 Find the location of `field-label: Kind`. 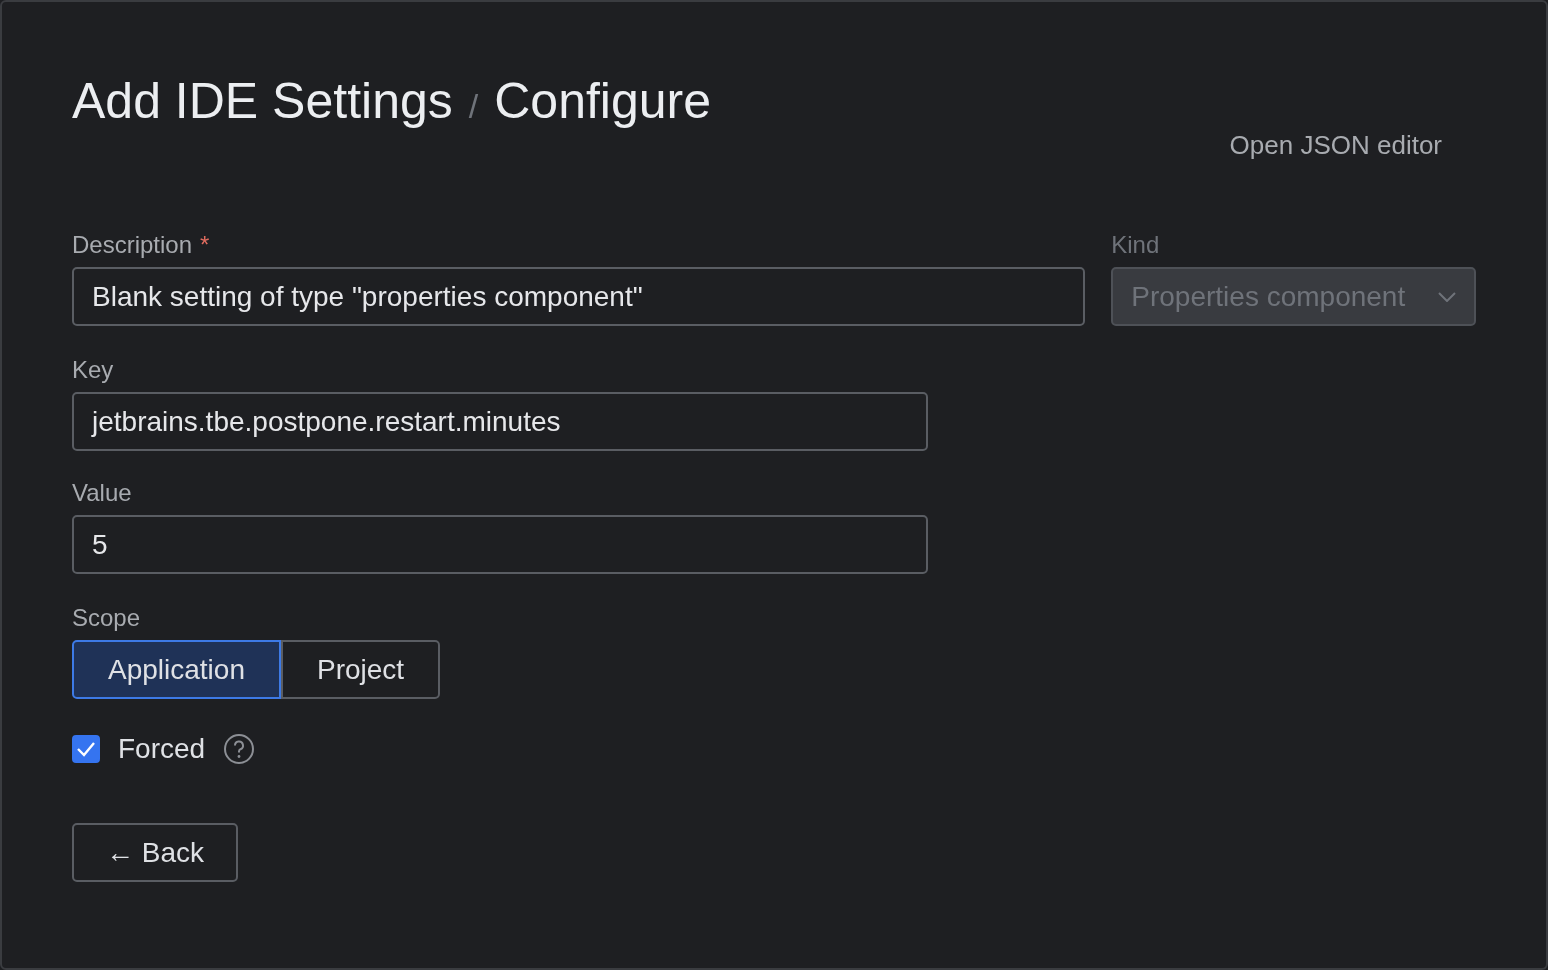

field-label: Kind is located at coordinates (1135, 245).